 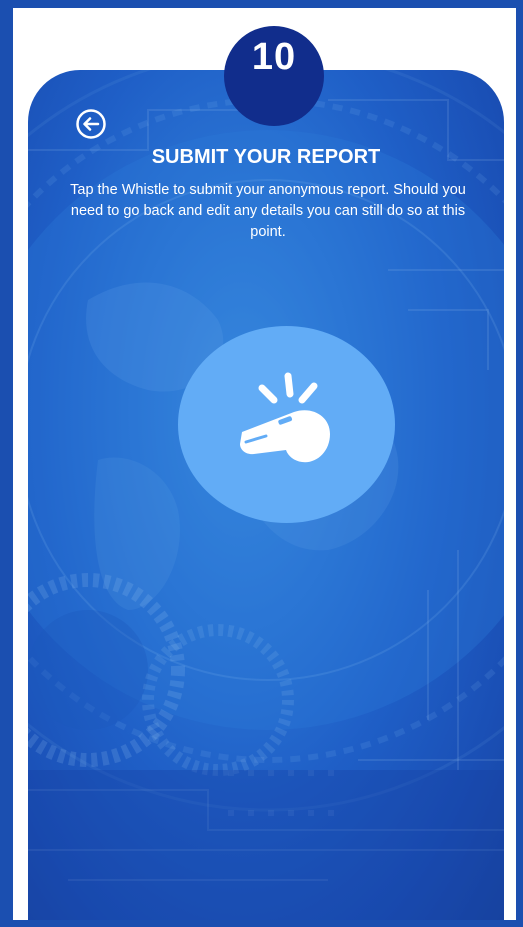 I want to click on step-number-badge: 10, so click(x=274, y=76).